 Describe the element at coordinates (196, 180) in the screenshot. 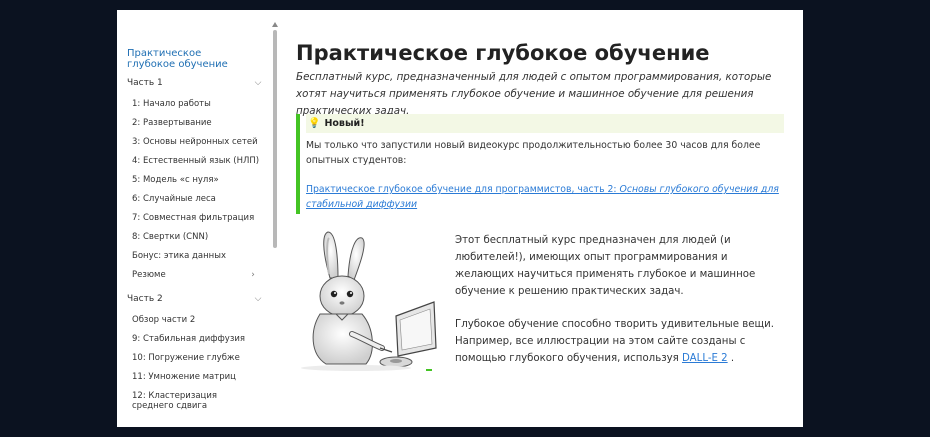

I see `sidebar-item-from-scratch: 5: Модель «с нуля»` at that location.